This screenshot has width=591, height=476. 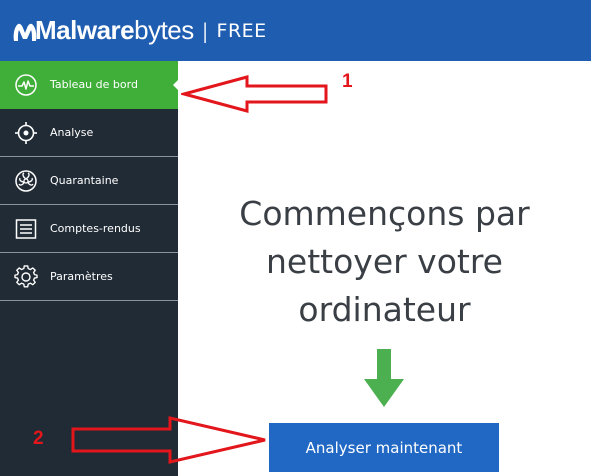 What do you see at coordinates (26, 84) in the screenshot?
I see `pulse-icon` at bounding box center [26, 84].